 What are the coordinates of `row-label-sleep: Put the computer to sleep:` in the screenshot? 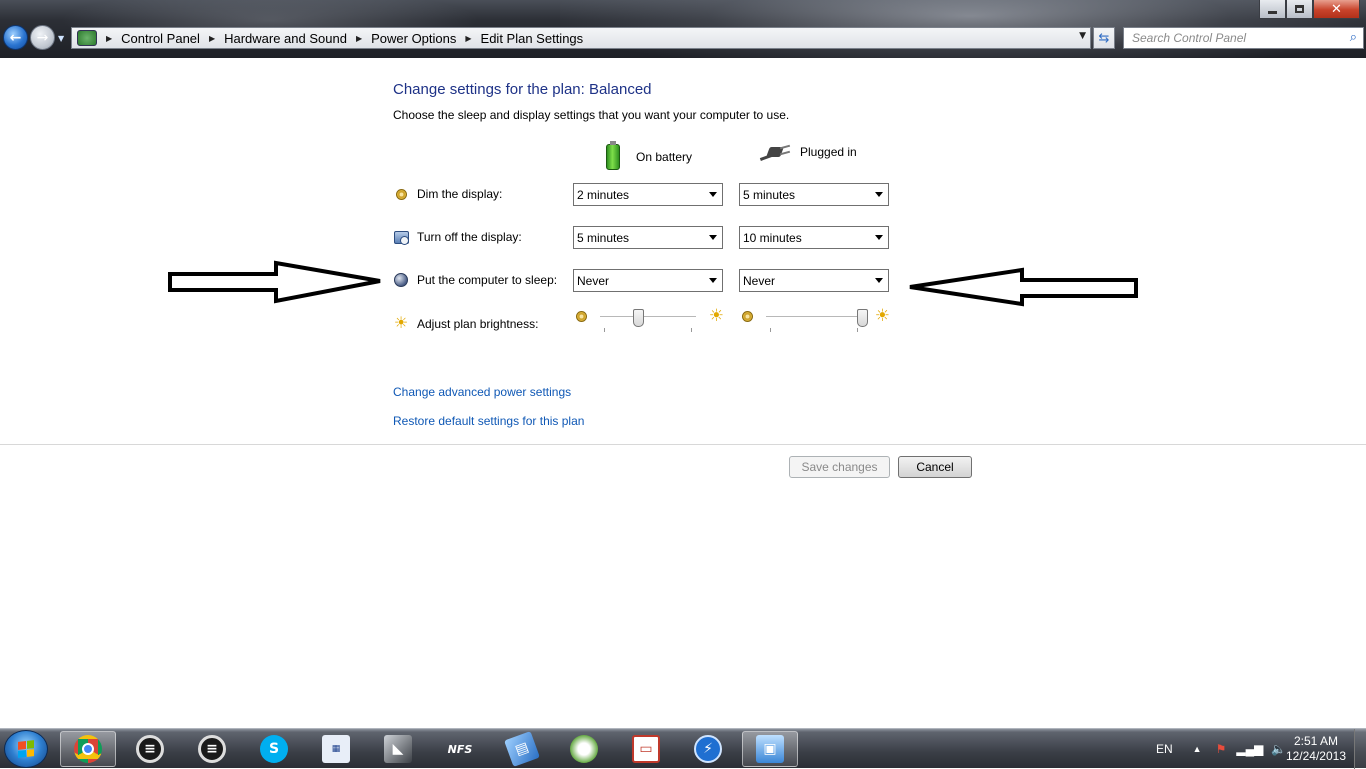 It's located at (487, 280).